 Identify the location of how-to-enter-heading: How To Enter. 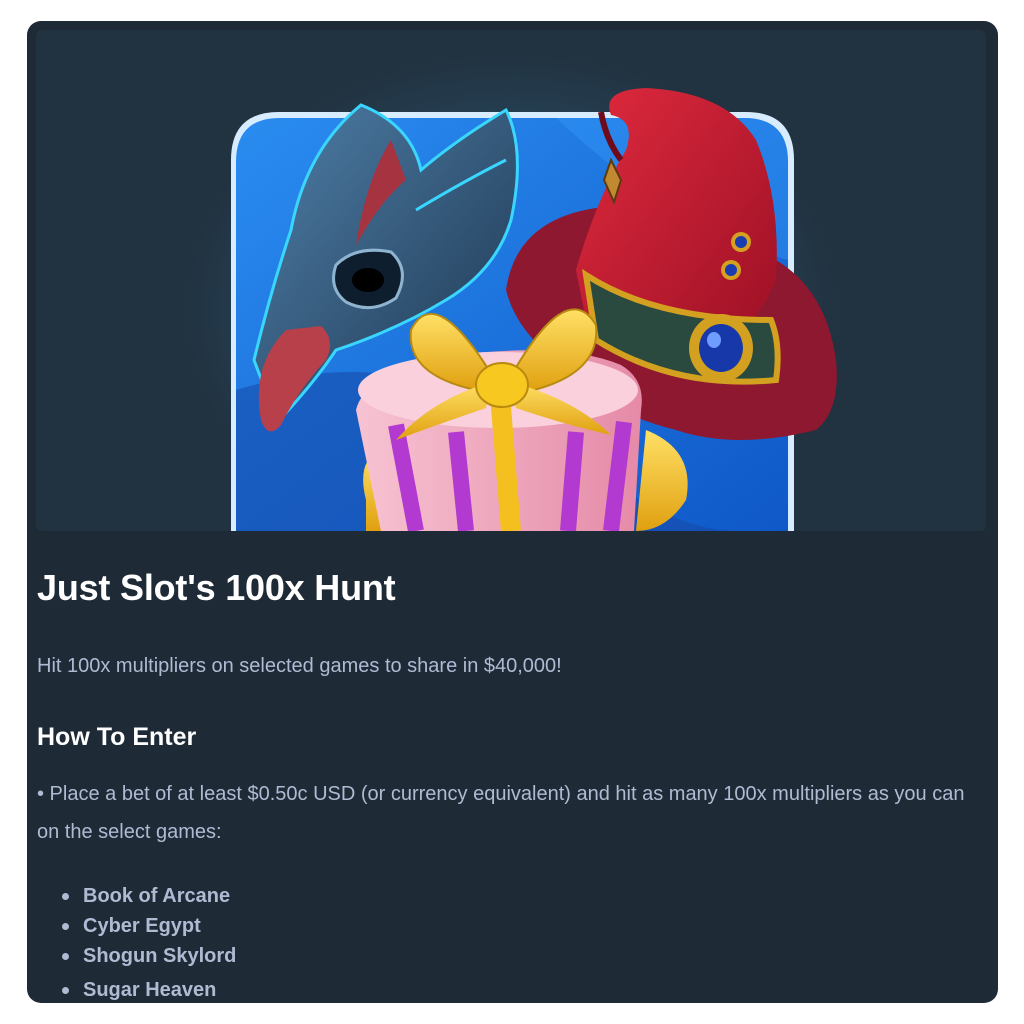
(117, 737).